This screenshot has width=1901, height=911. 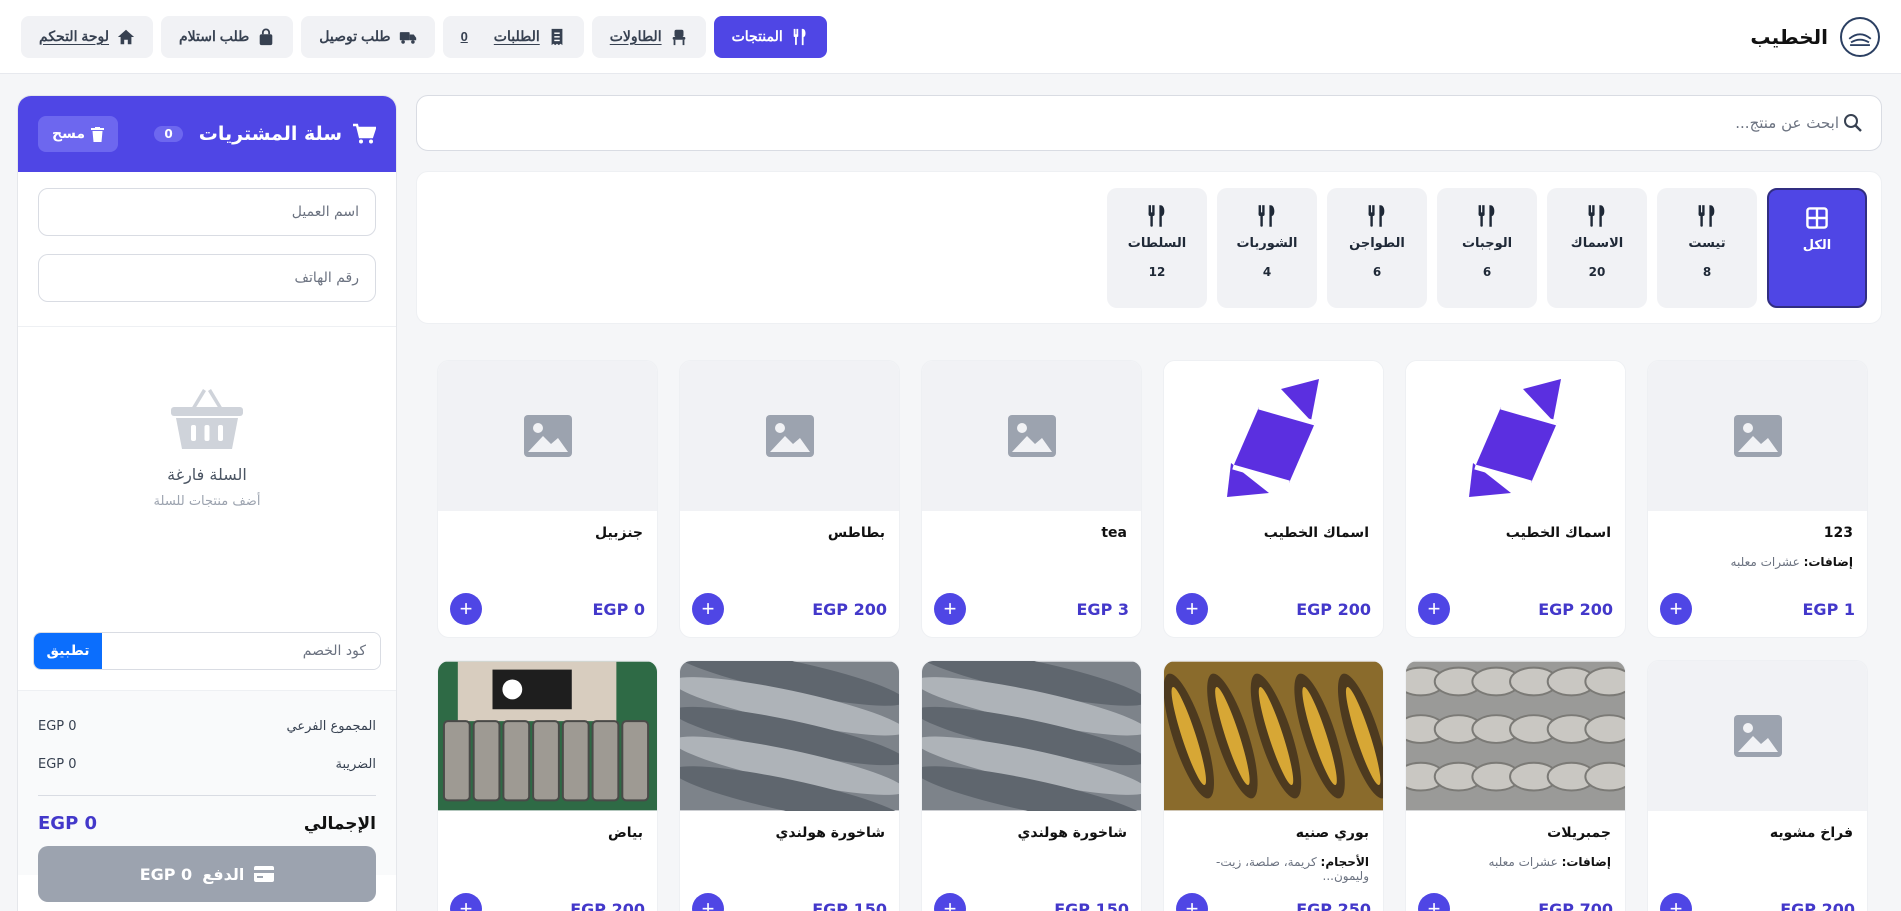 I want to click on product-price: EGP 0, so click(x=619, y=609).